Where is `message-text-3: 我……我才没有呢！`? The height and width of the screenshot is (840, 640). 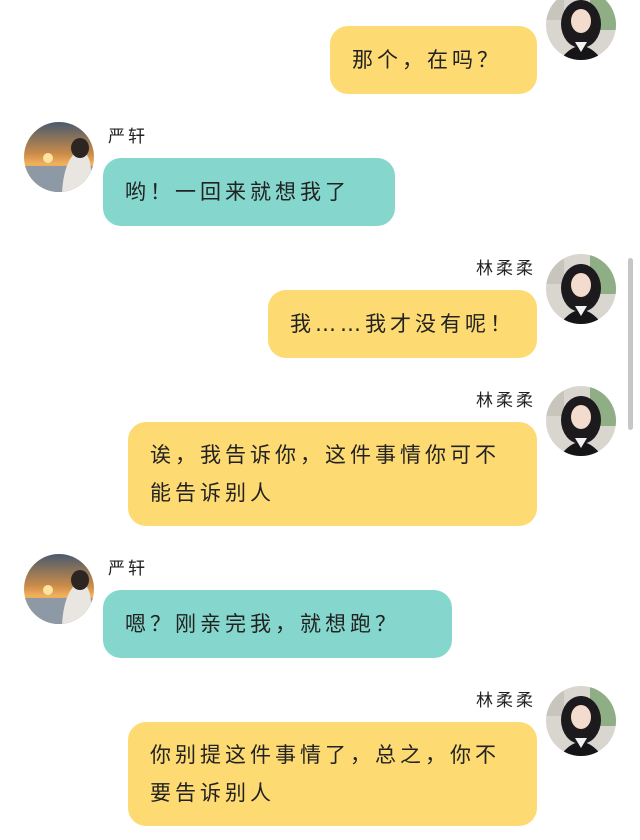 message-text-3: 我……我才没有呢！ is located at coordinates (402, 324).